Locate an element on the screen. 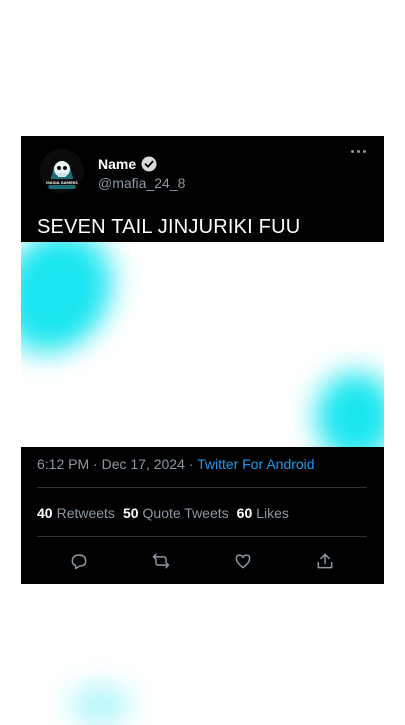 The height and width of the screenshot is (725, 405). likes-count: 60 is located at coordinates (244, 513).